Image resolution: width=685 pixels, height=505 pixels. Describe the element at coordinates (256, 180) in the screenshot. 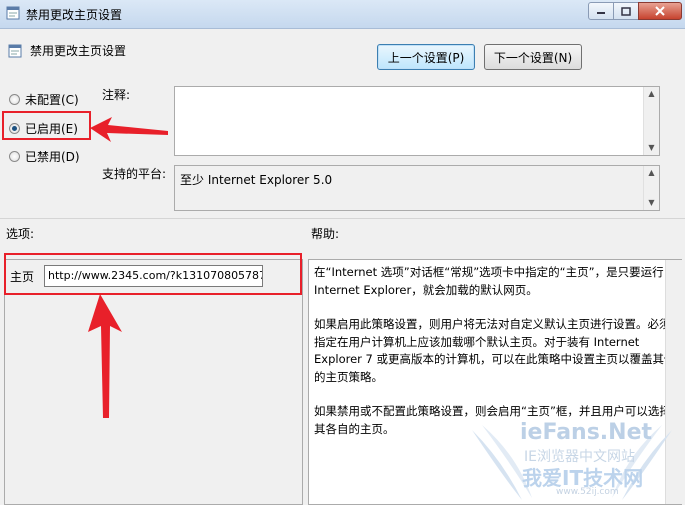

I see `platform-value: 至少 Internet Explorer 5.0` at that location.